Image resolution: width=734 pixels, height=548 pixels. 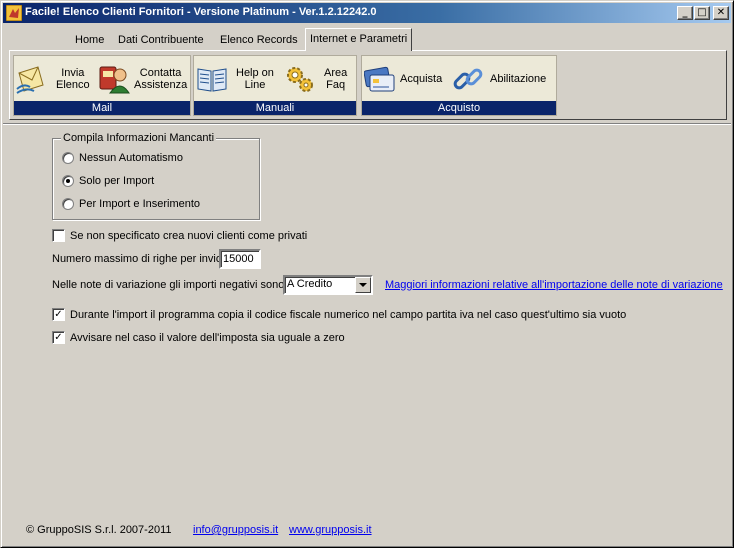 I want to click on group-label-mail: Mail, so click(x=102, y=108).